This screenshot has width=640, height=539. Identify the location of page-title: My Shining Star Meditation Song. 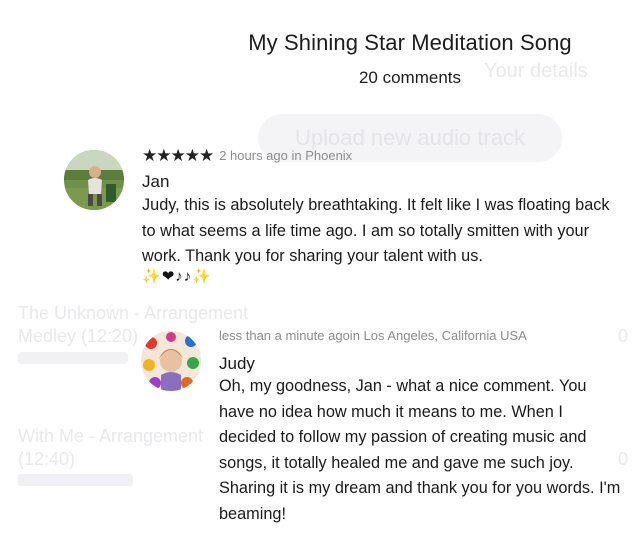
(410, 42).